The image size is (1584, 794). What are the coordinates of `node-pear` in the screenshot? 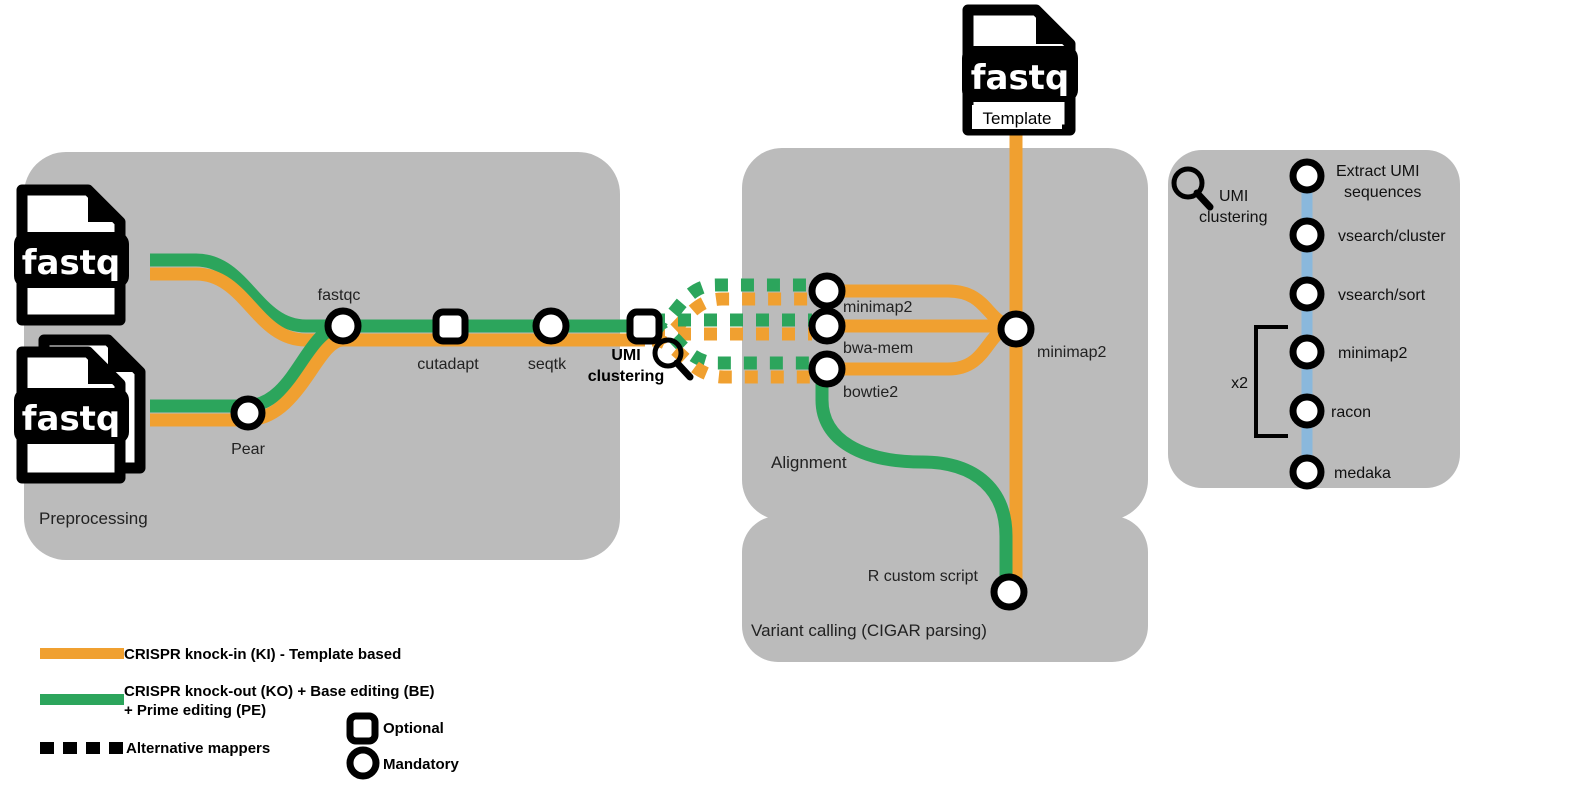 It's located at (248, 413).